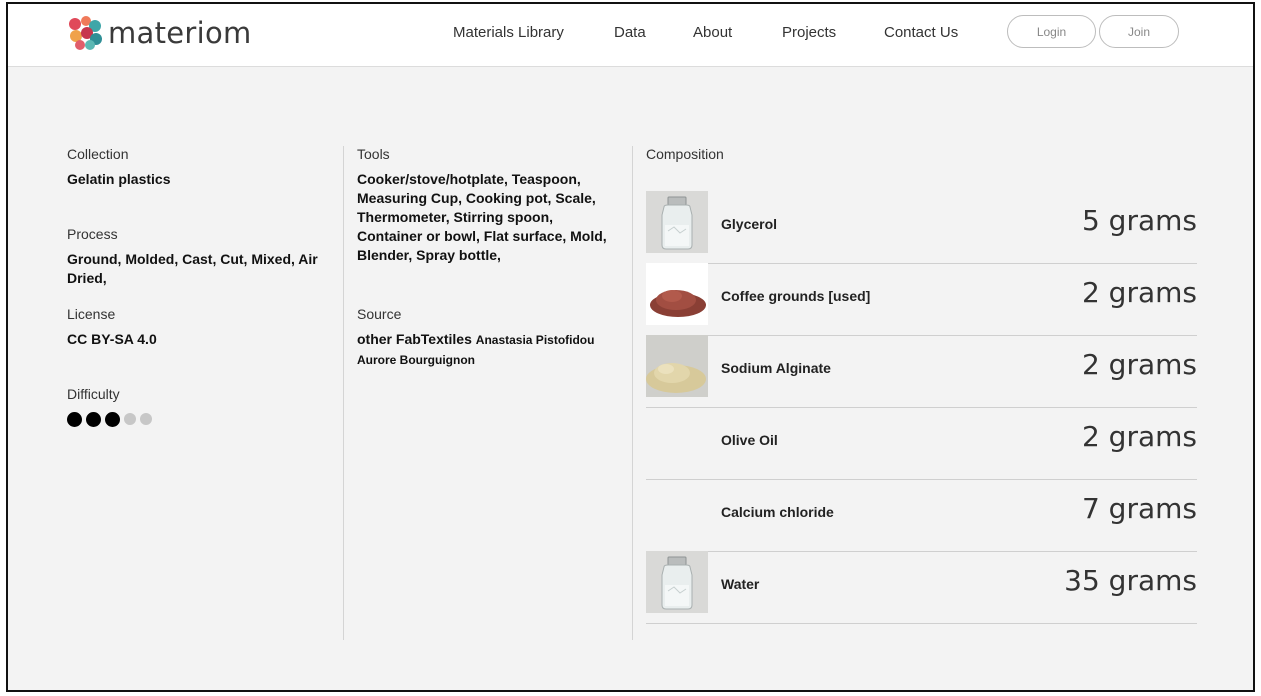 The width and height of the screenshot is (1261, 696). Describe the element at coordinates (1139, 220) in the screenshot. I see `ingredient-quantity: 5 grams` at that location.